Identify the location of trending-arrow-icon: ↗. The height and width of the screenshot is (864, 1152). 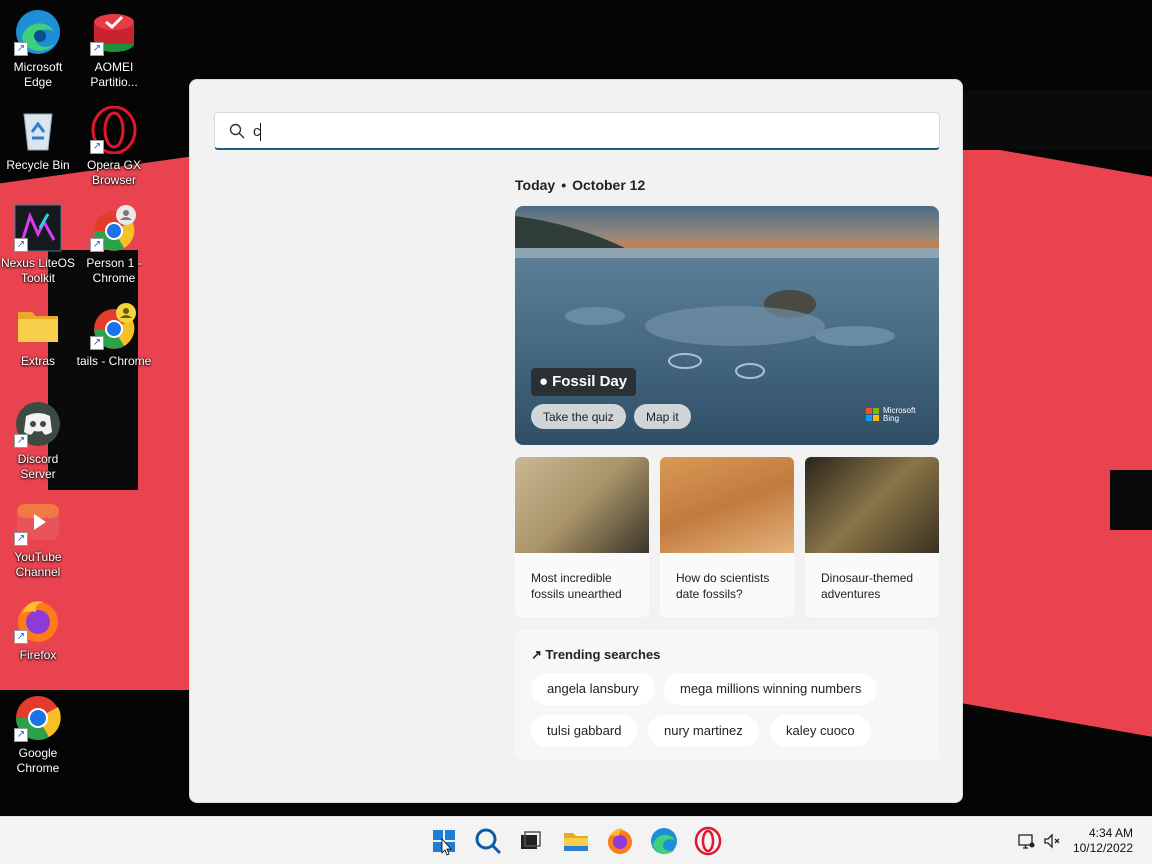
(536, 654).